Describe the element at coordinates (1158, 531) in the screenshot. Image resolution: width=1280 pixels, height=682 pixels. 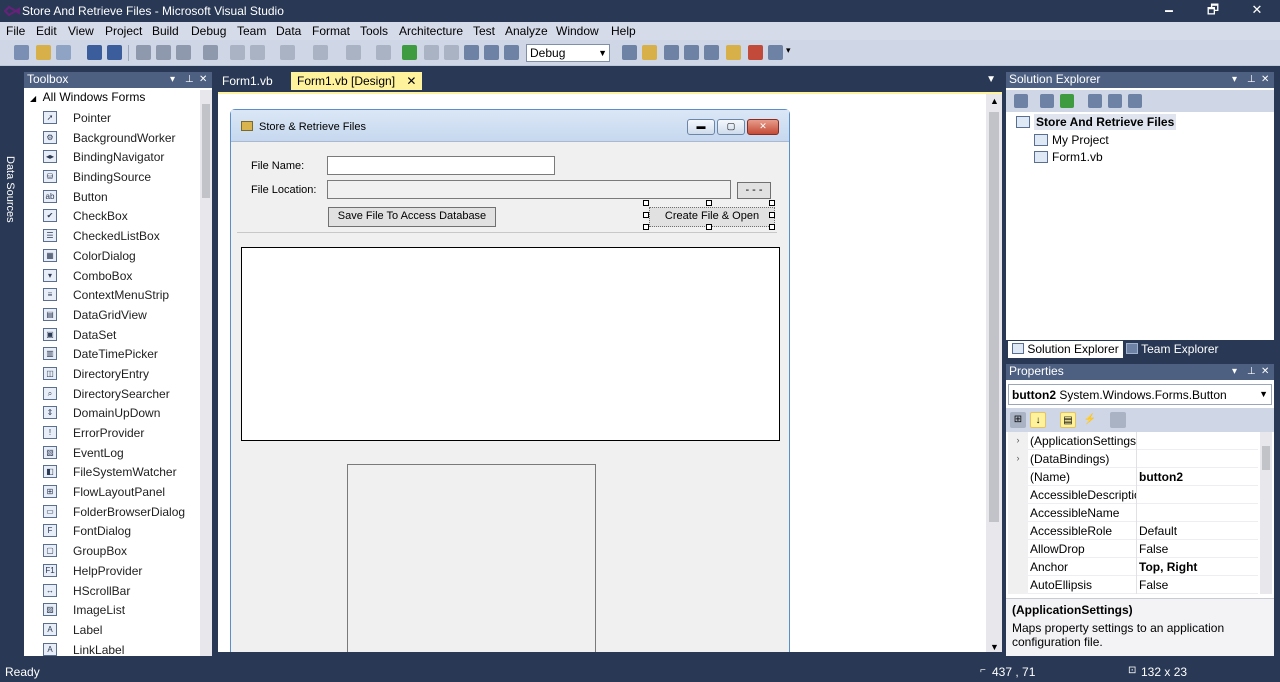
I see `property-value: Default` at that location.